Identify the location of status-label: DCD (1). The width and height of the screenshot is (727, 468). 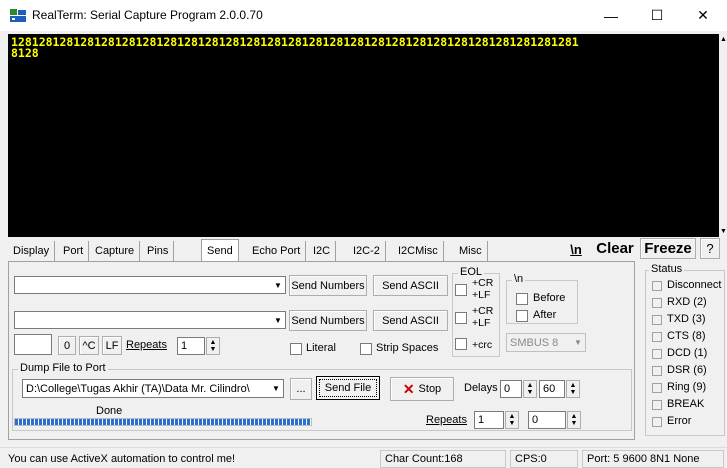
(687, 353).